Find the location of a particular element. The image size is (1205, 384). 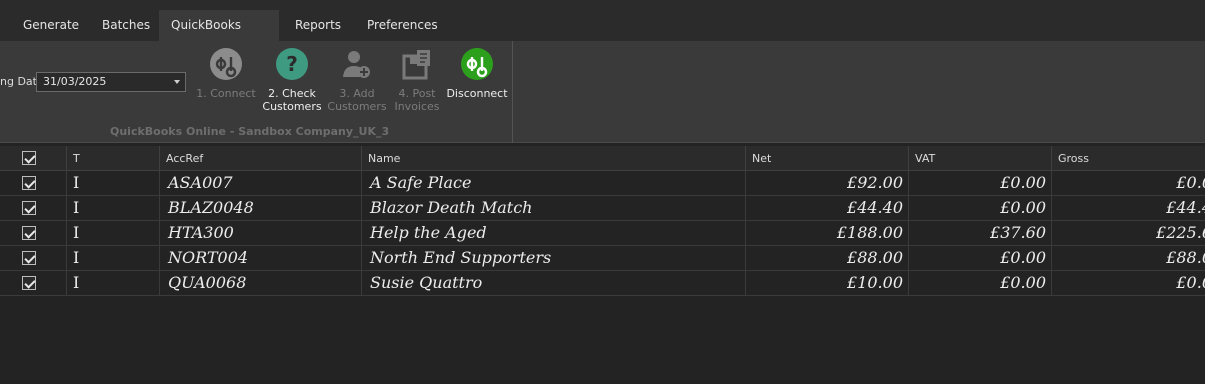

posting-date-value: 31/03/2025 is located at coordinates (75, 81).